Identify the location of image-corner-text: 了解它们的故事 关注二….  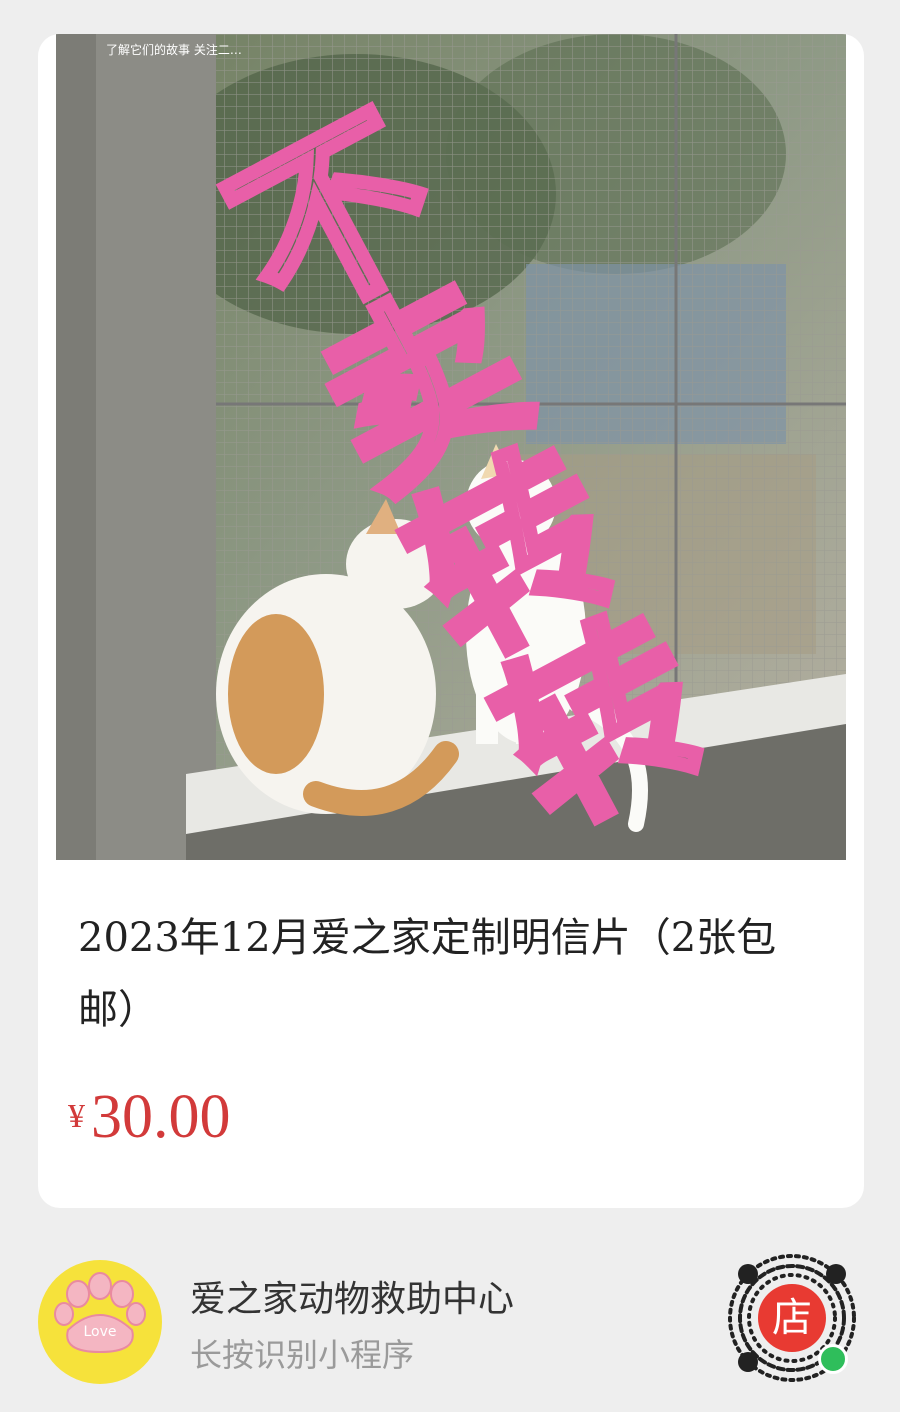
(174, 49).